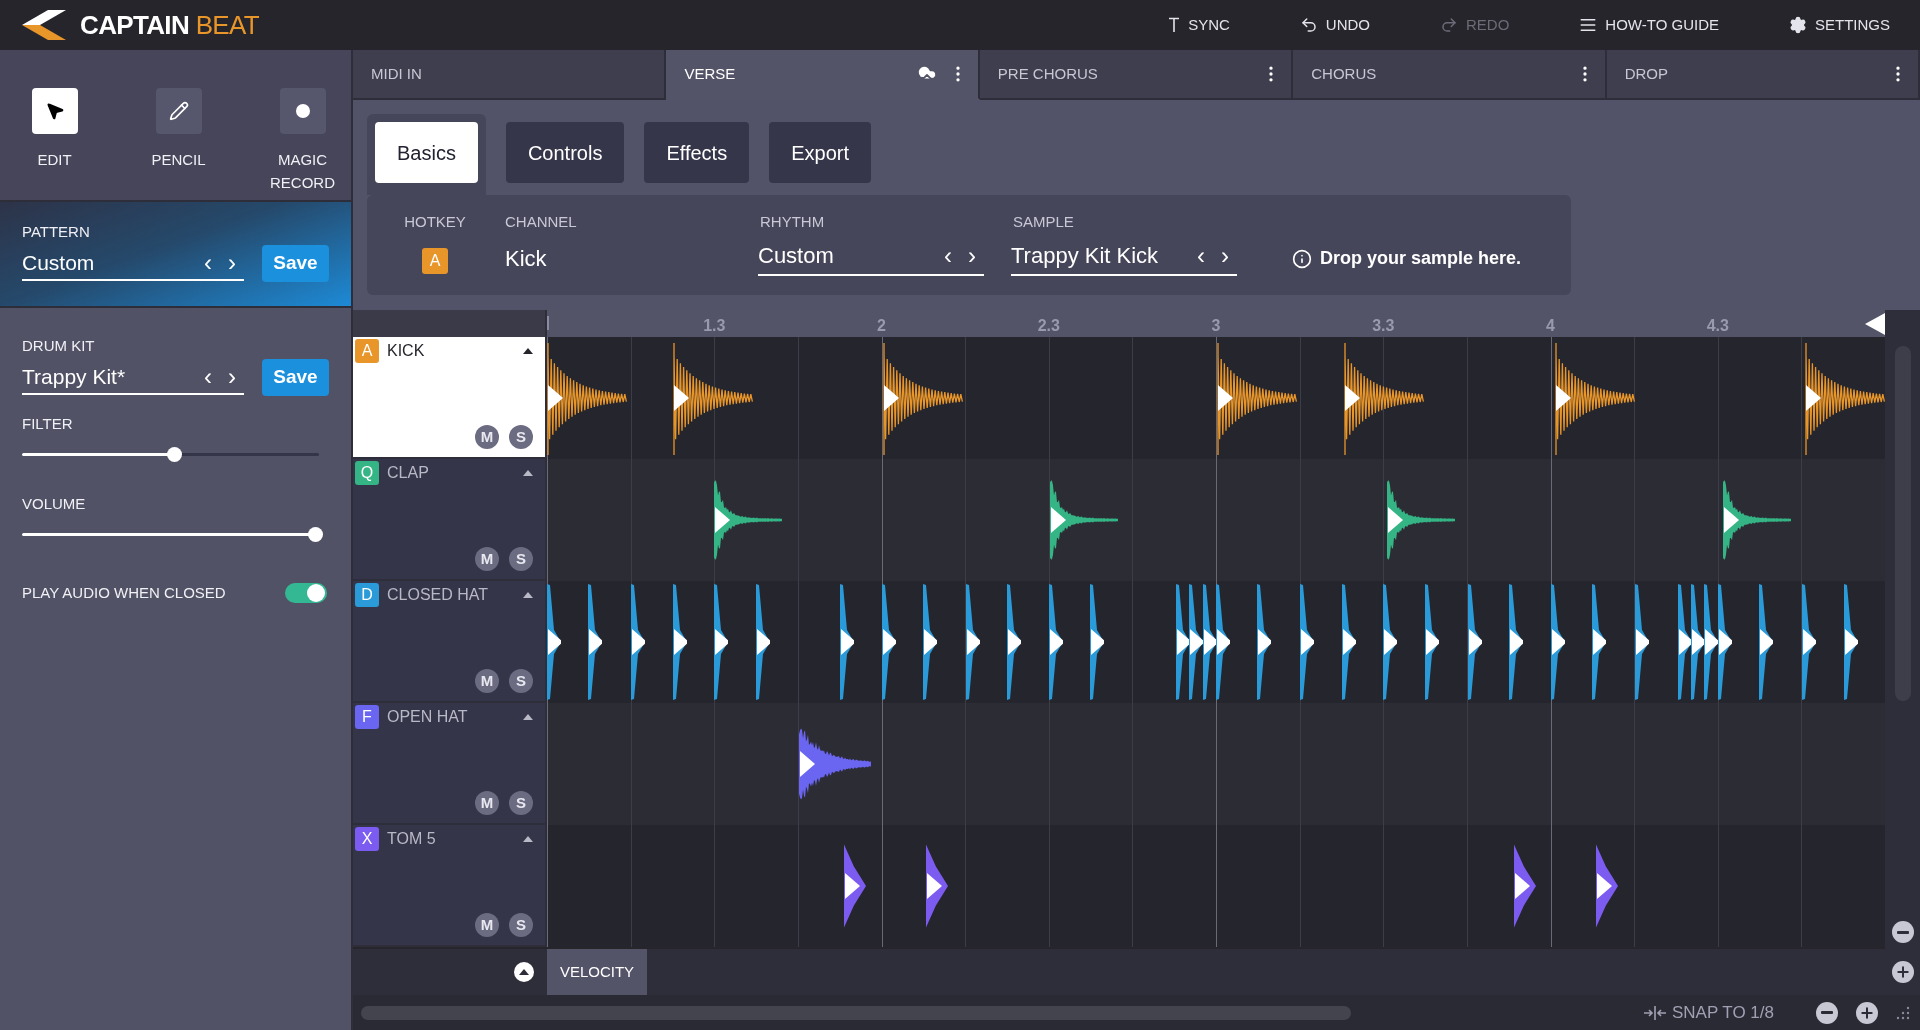 This screenshot has width=1920, height=1030. What do you see at coordinates (1450, 75) in the screenshot?
I see `section-tab: CHORUS` at bounding box center [1450, 75].